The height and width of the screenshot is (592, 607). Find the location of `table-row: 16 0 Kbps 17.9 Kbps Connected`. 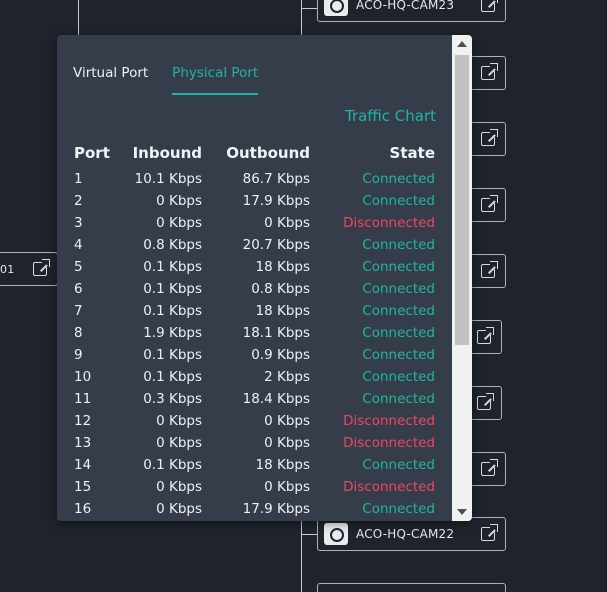

table-row: 16 0 Kbps 17.9 Kbps Connected is located at coordinates (254, 509).